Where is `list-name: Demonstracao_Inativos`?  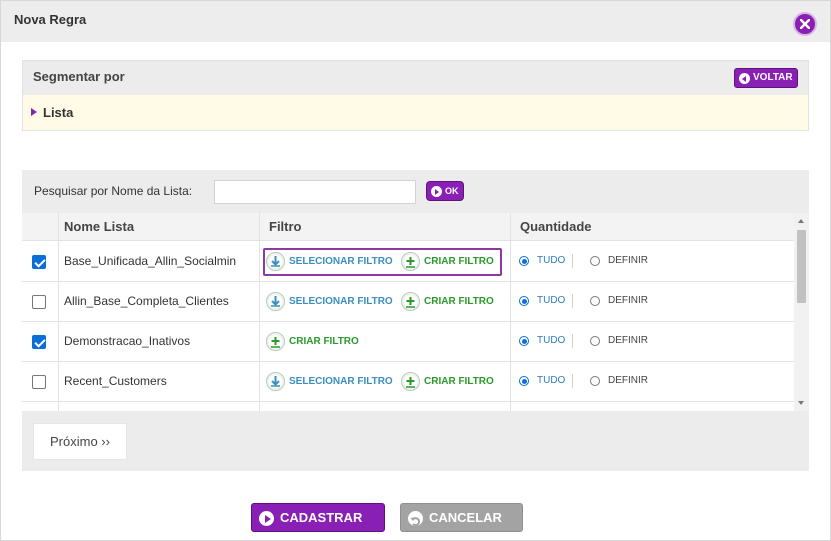 list-name: Demonstracao_Inativos is located at coordinates (127, 341).